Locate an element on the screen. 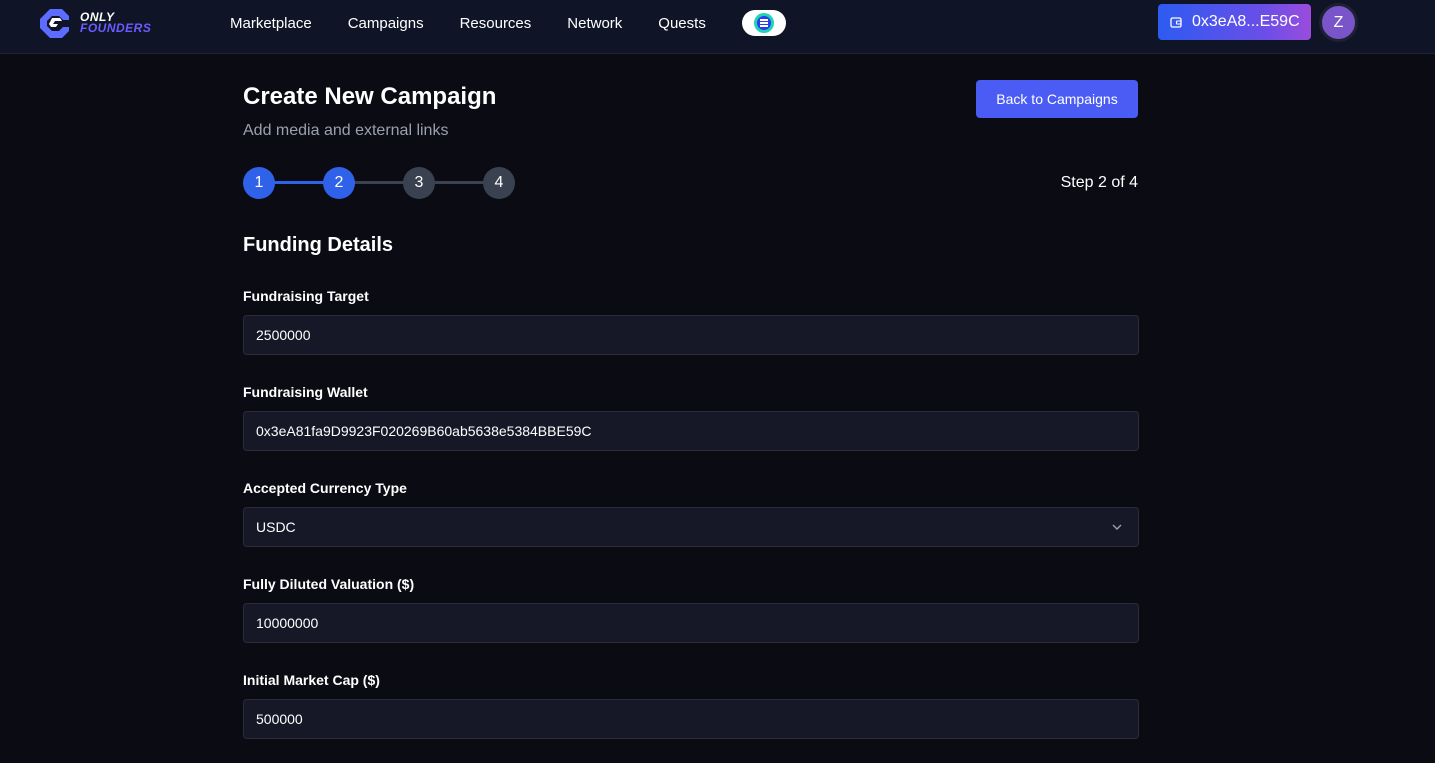  step-3: 3 is located at coordinates (419, 183).